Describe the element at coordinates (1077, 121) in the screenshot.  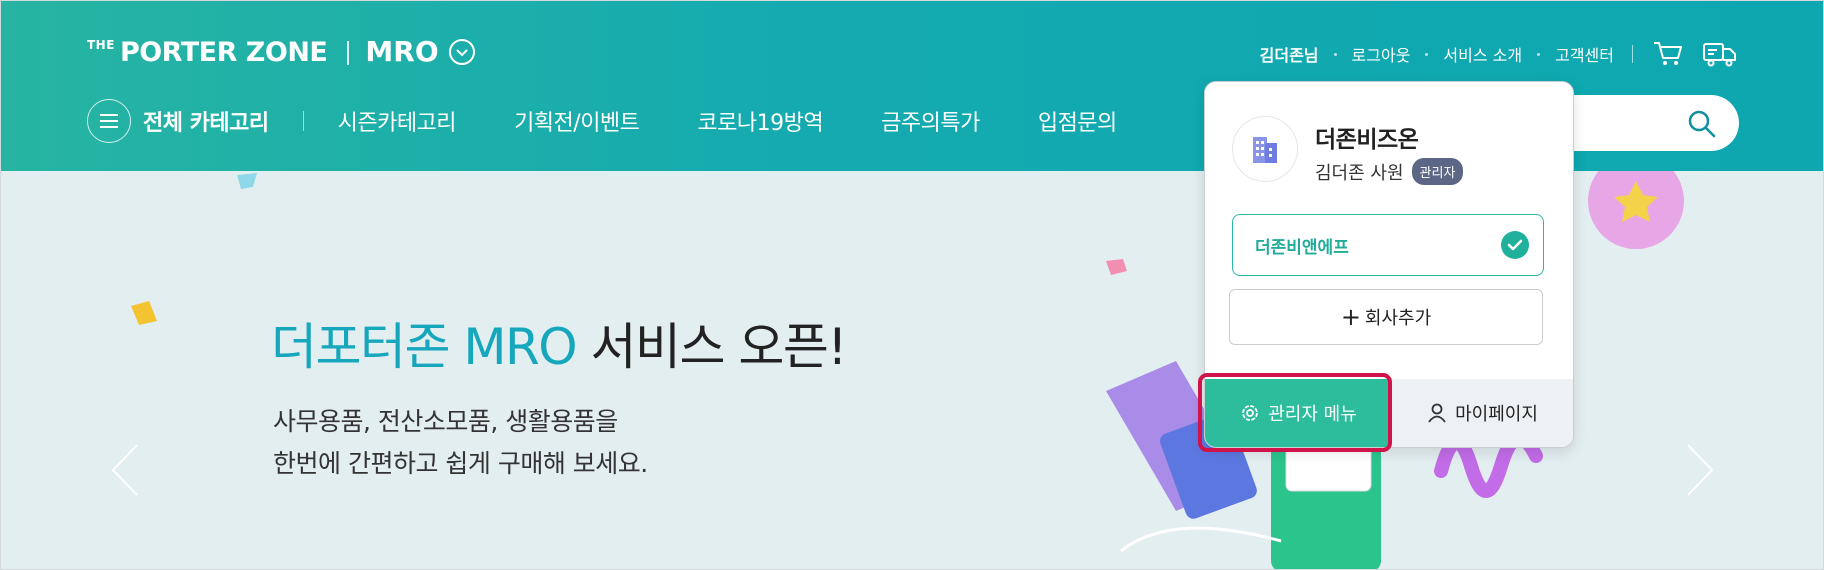
I see `nav-item-partner-inquiry: 입점문의` at that location.